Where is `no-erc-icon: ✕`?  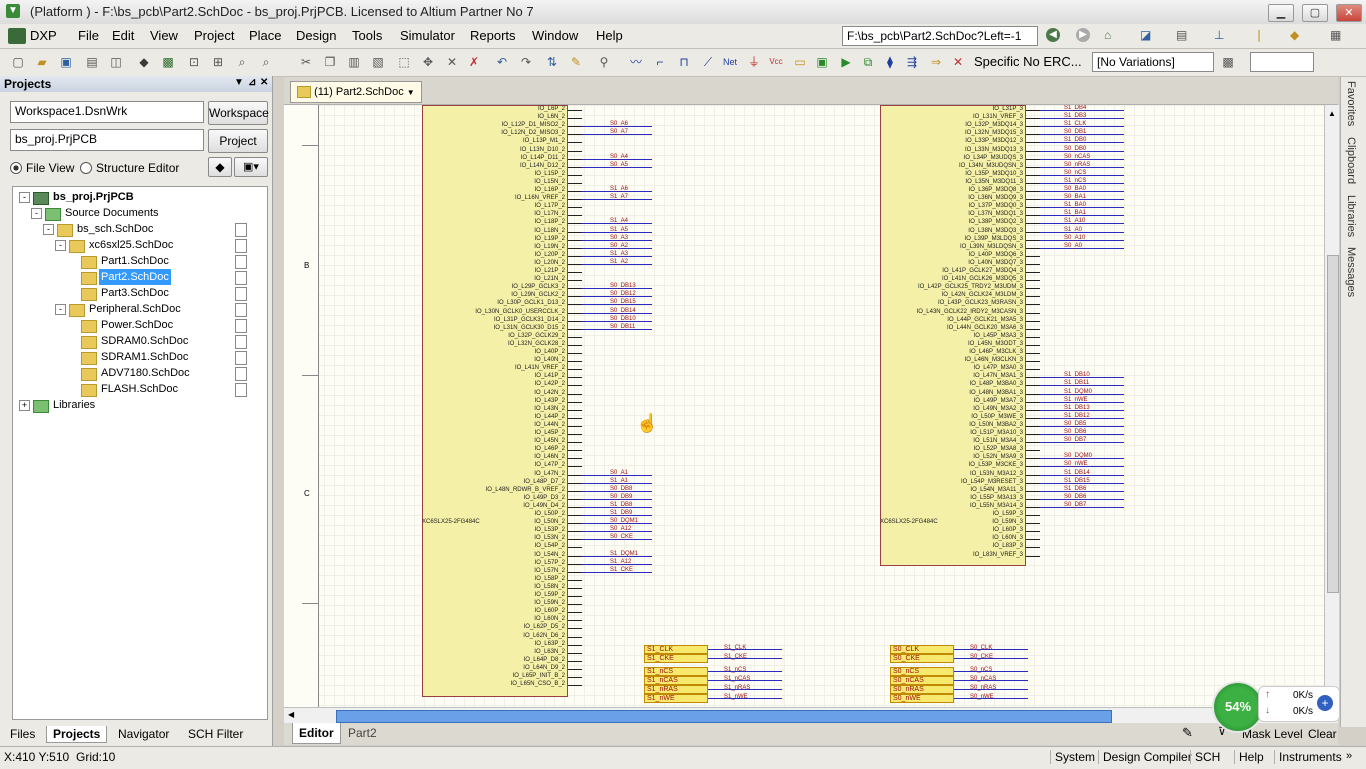 no-erc-icon: ✕ is located at coordinates (958, 62).